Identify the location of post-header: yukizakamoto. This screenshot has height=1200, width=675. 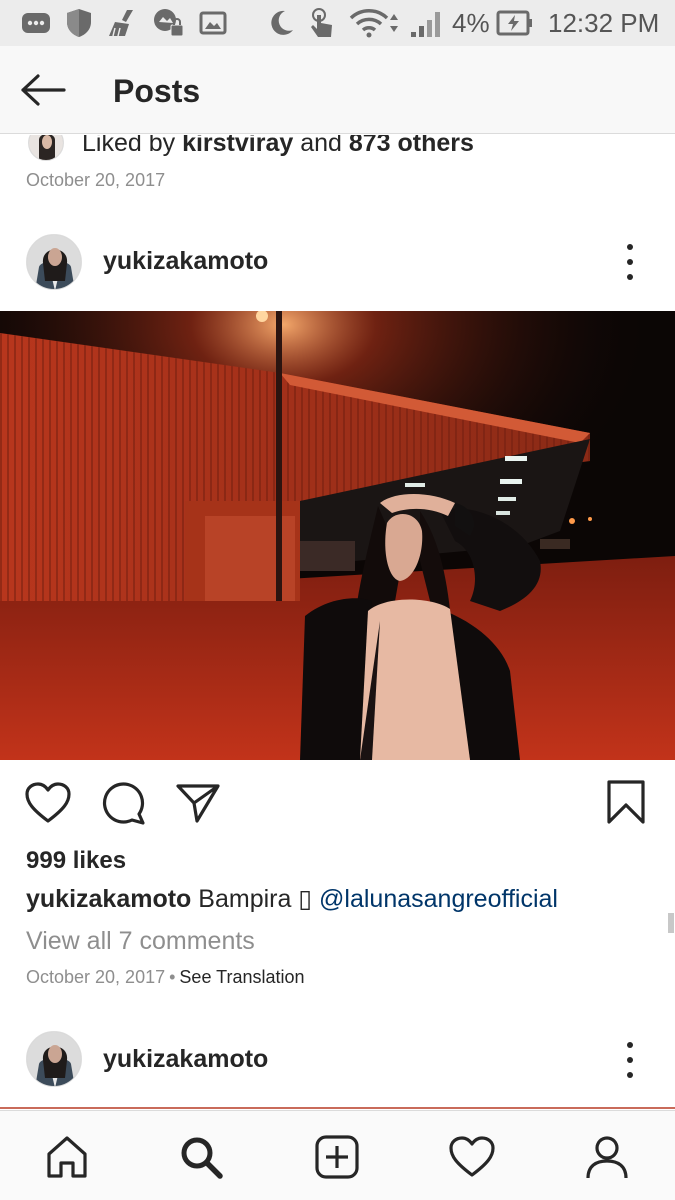
(337, 262).